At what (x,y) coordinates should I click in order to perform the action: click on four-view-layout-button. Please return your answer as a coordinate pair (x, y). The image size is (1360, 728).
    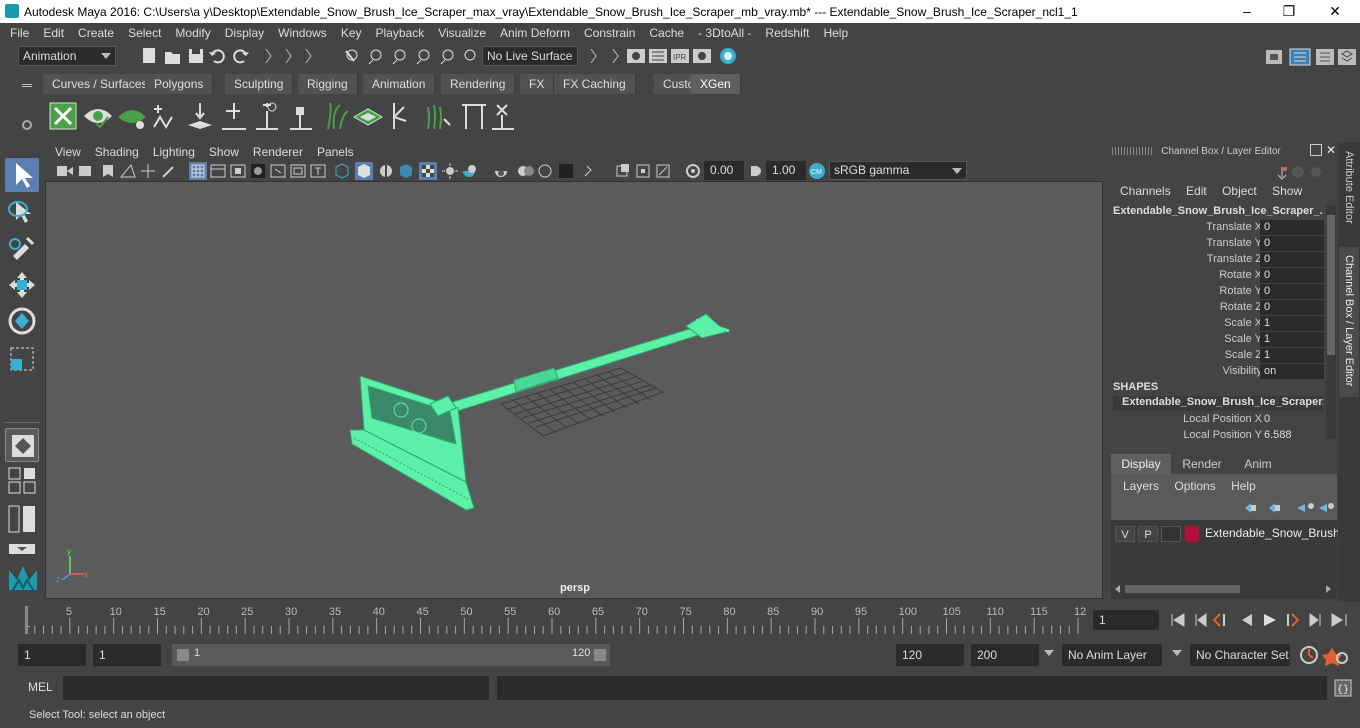
    Looking at the image, I should click on (22, 480).